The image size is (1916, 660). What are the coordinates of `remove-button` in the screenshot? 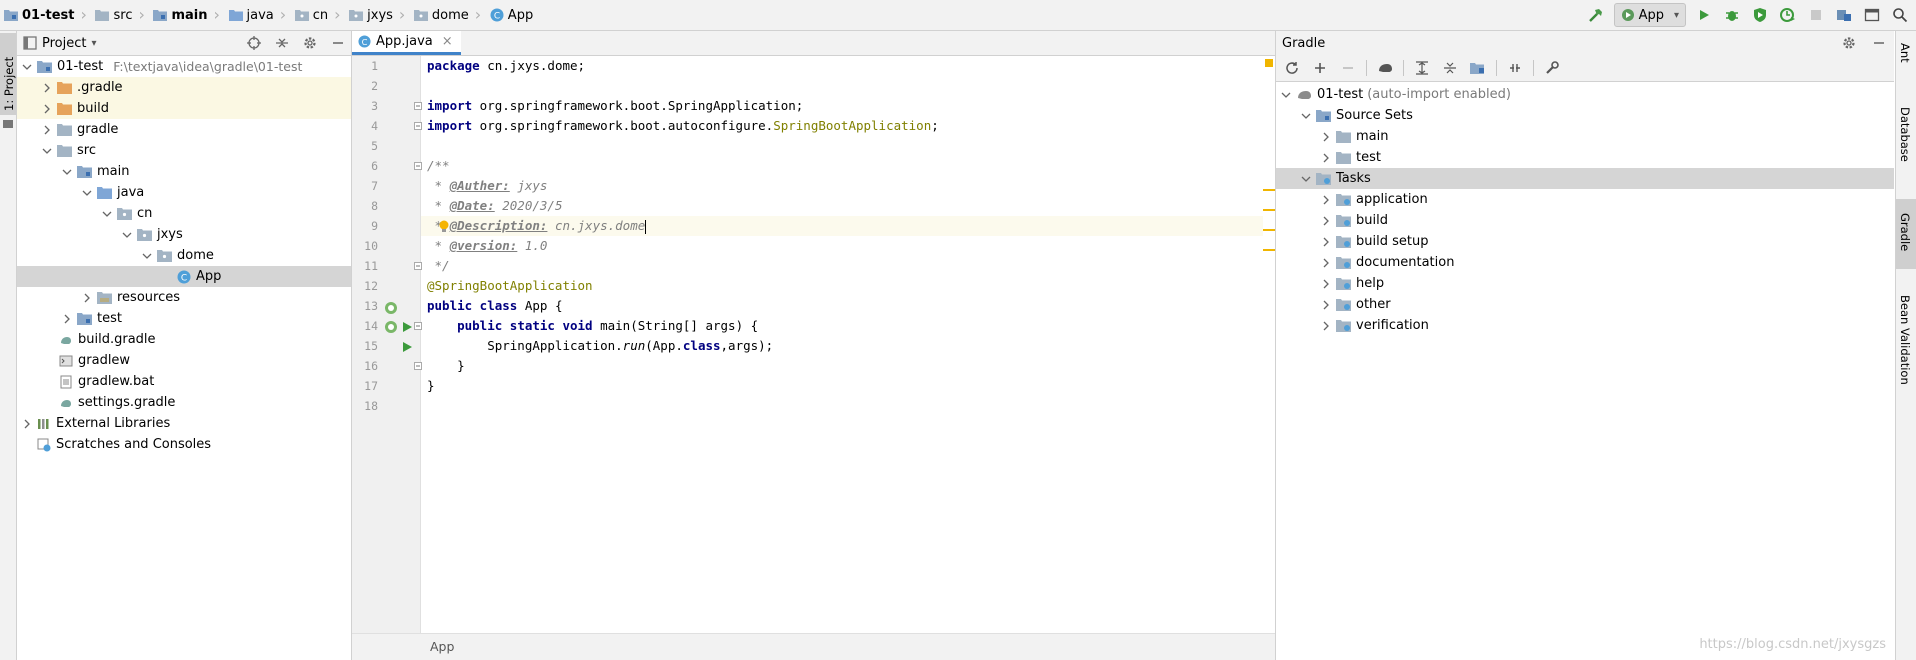 It's located at (1348, 68).